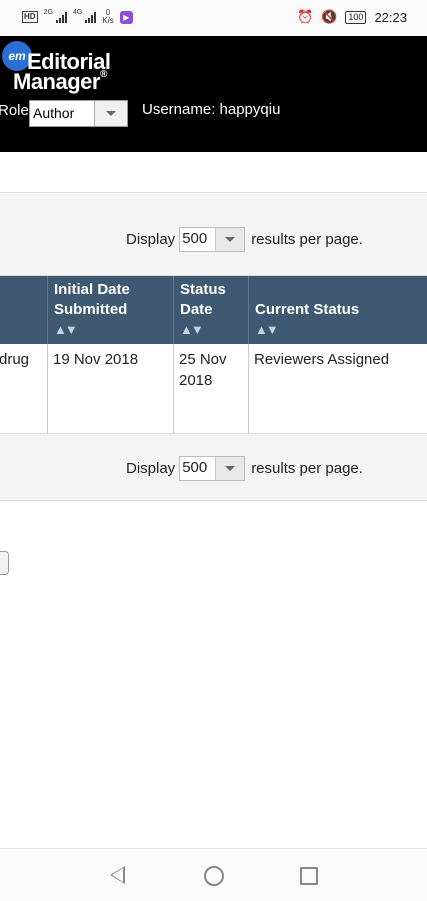 The height and width of the screenshot is (901, 427). I want to click on results-per-page-select-bottom: 500, so click(212, 468).